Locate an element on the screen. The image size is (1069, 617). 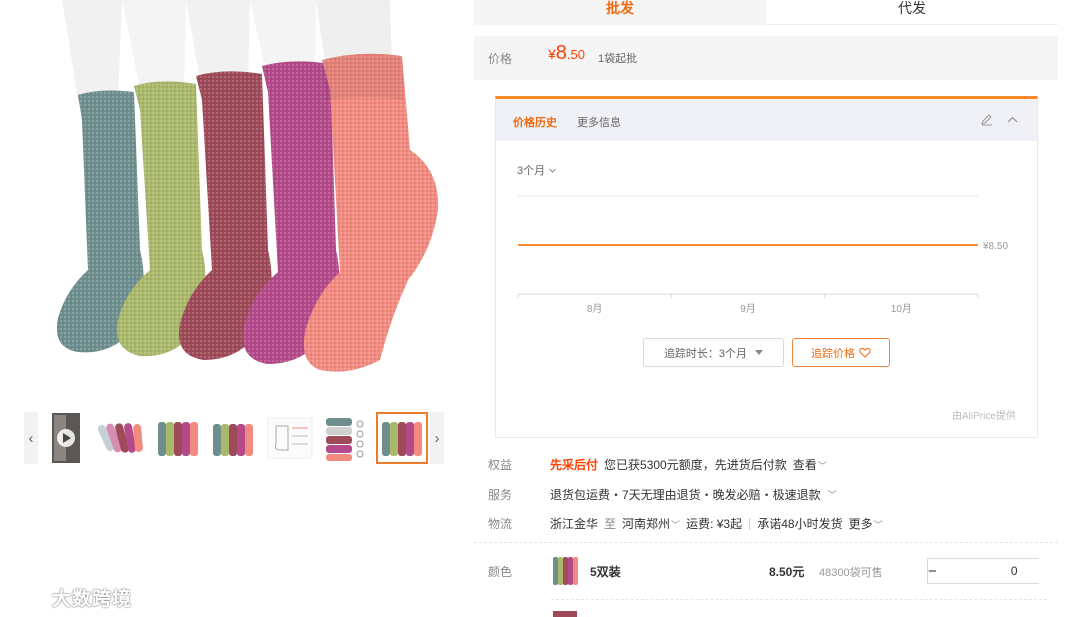
watermark-logo-icon is located at coordinates (26, 599).